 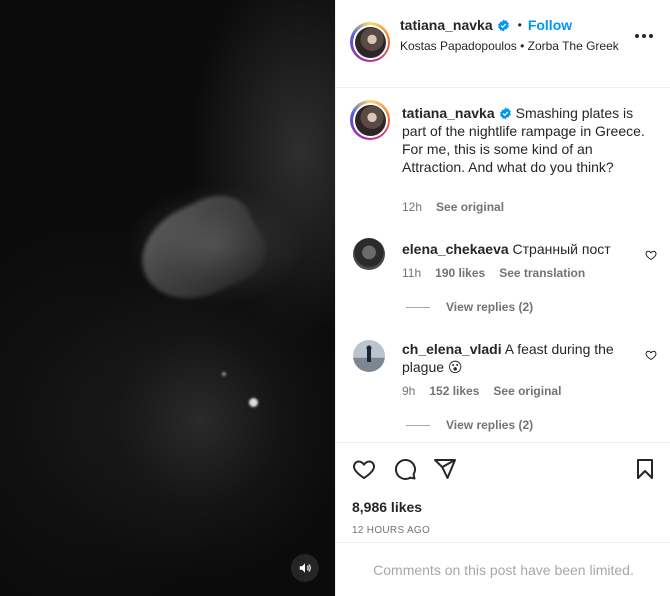 What do you see at coordinates (510, 46) in the screenshot?
I see `audio-track-link: Kostas Papadopoulos • Zorba The Greek` at bounding box center [510, 46].